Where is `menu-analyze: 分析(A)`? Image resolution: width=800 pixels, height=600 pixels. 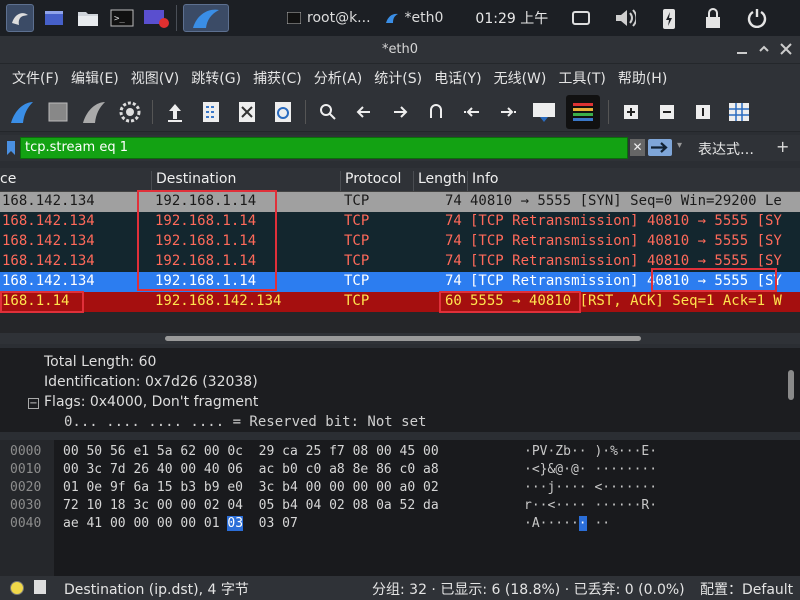
menu-analyze: 分析(A) is located at coordinates (338, 78).